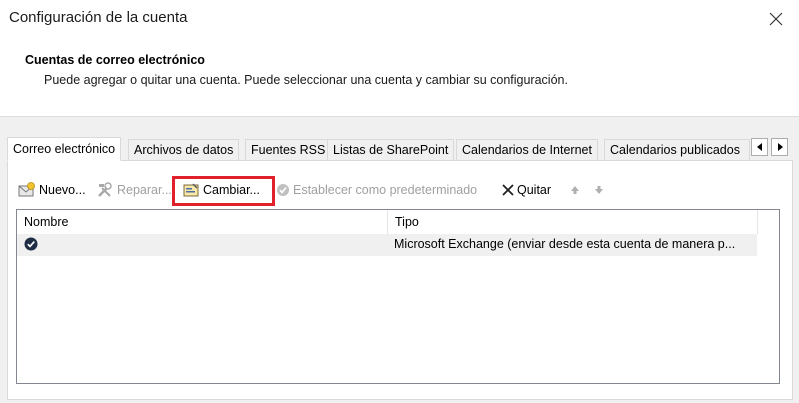  Describe the element at coordinates (391, 149) in the screenshot. I see `tab-sharepoint-lists: Listas de SharePoint` at that location.